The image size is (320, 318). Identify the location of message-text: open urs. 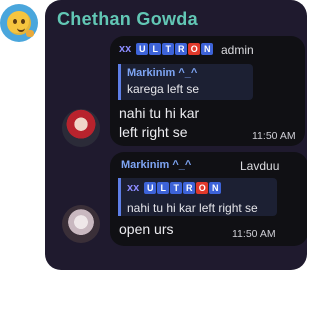
(146, 229).